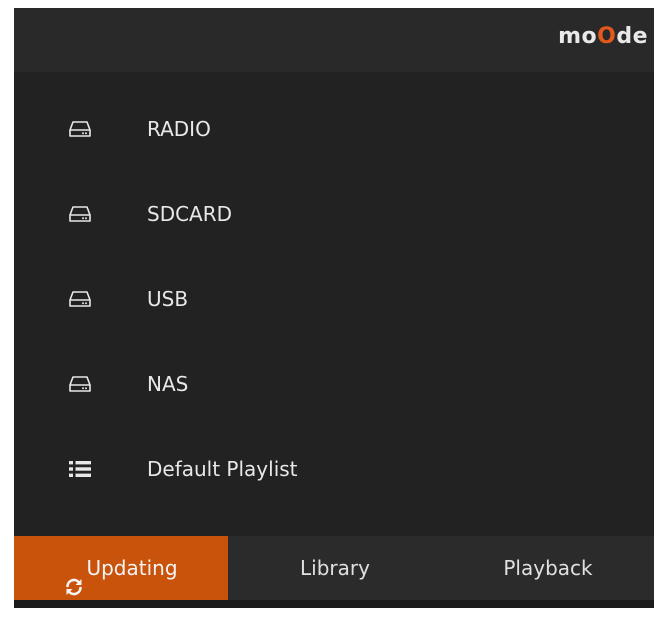 This screenshot has height=622, width=661. What do you see at coordinates (334, 604) in the screenshot?
I see `bottom-strip` at bounding box center [334, 604].